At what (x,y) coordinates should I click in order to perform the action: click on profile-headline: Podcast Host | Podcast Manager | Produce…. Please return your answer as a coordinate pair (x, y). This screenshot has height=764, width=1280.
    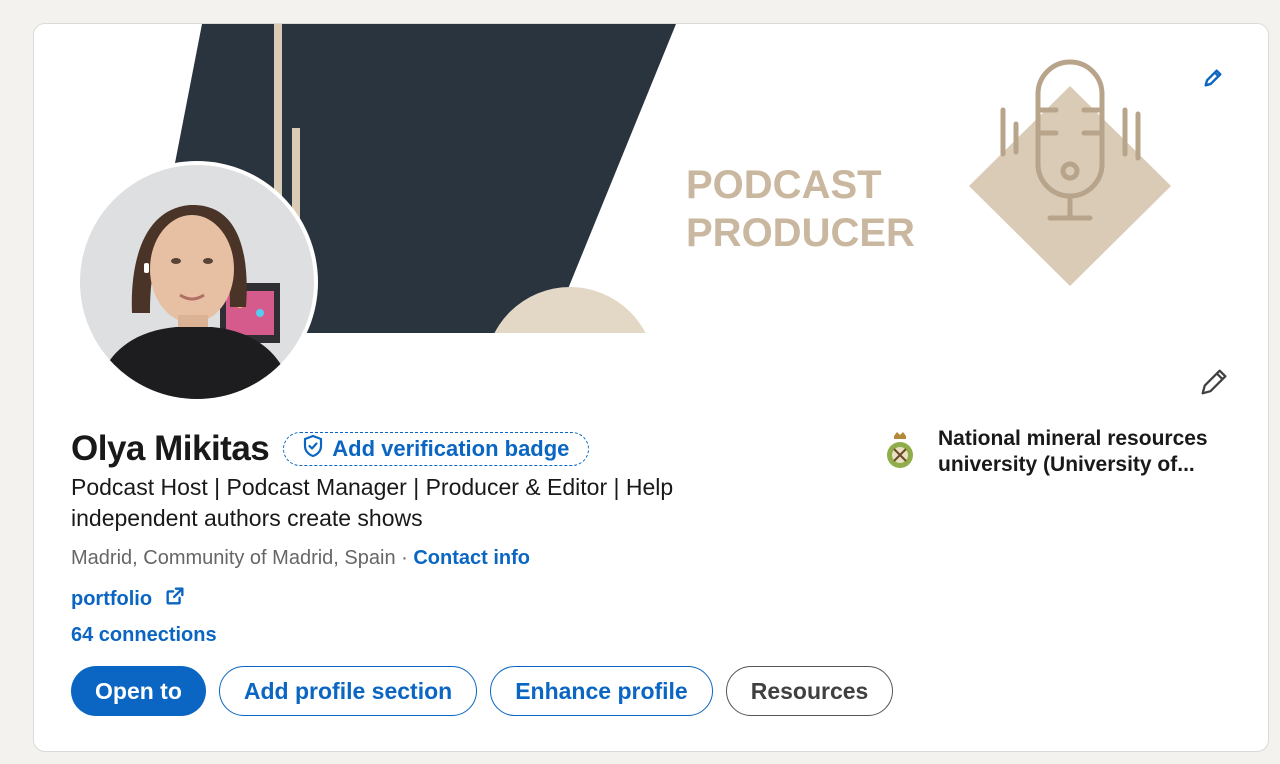
    Looking at the image, I should click on (372, 502).